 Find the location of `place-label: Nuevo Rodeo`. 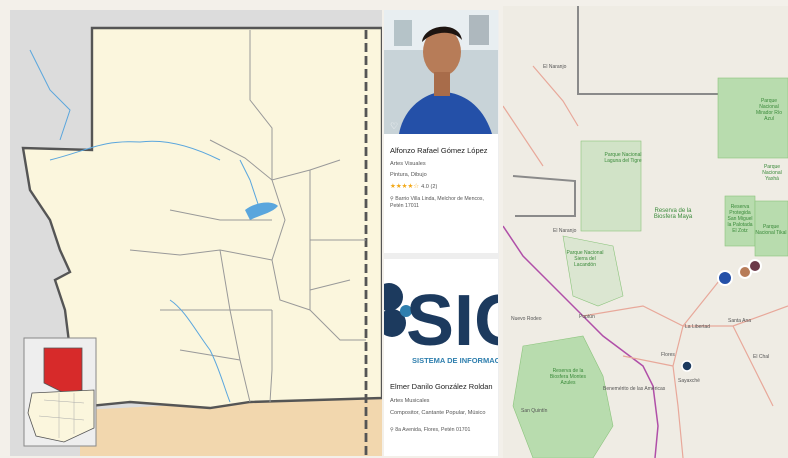

place-label: Nuevo Rodeo is located at coordinates (526, 319).